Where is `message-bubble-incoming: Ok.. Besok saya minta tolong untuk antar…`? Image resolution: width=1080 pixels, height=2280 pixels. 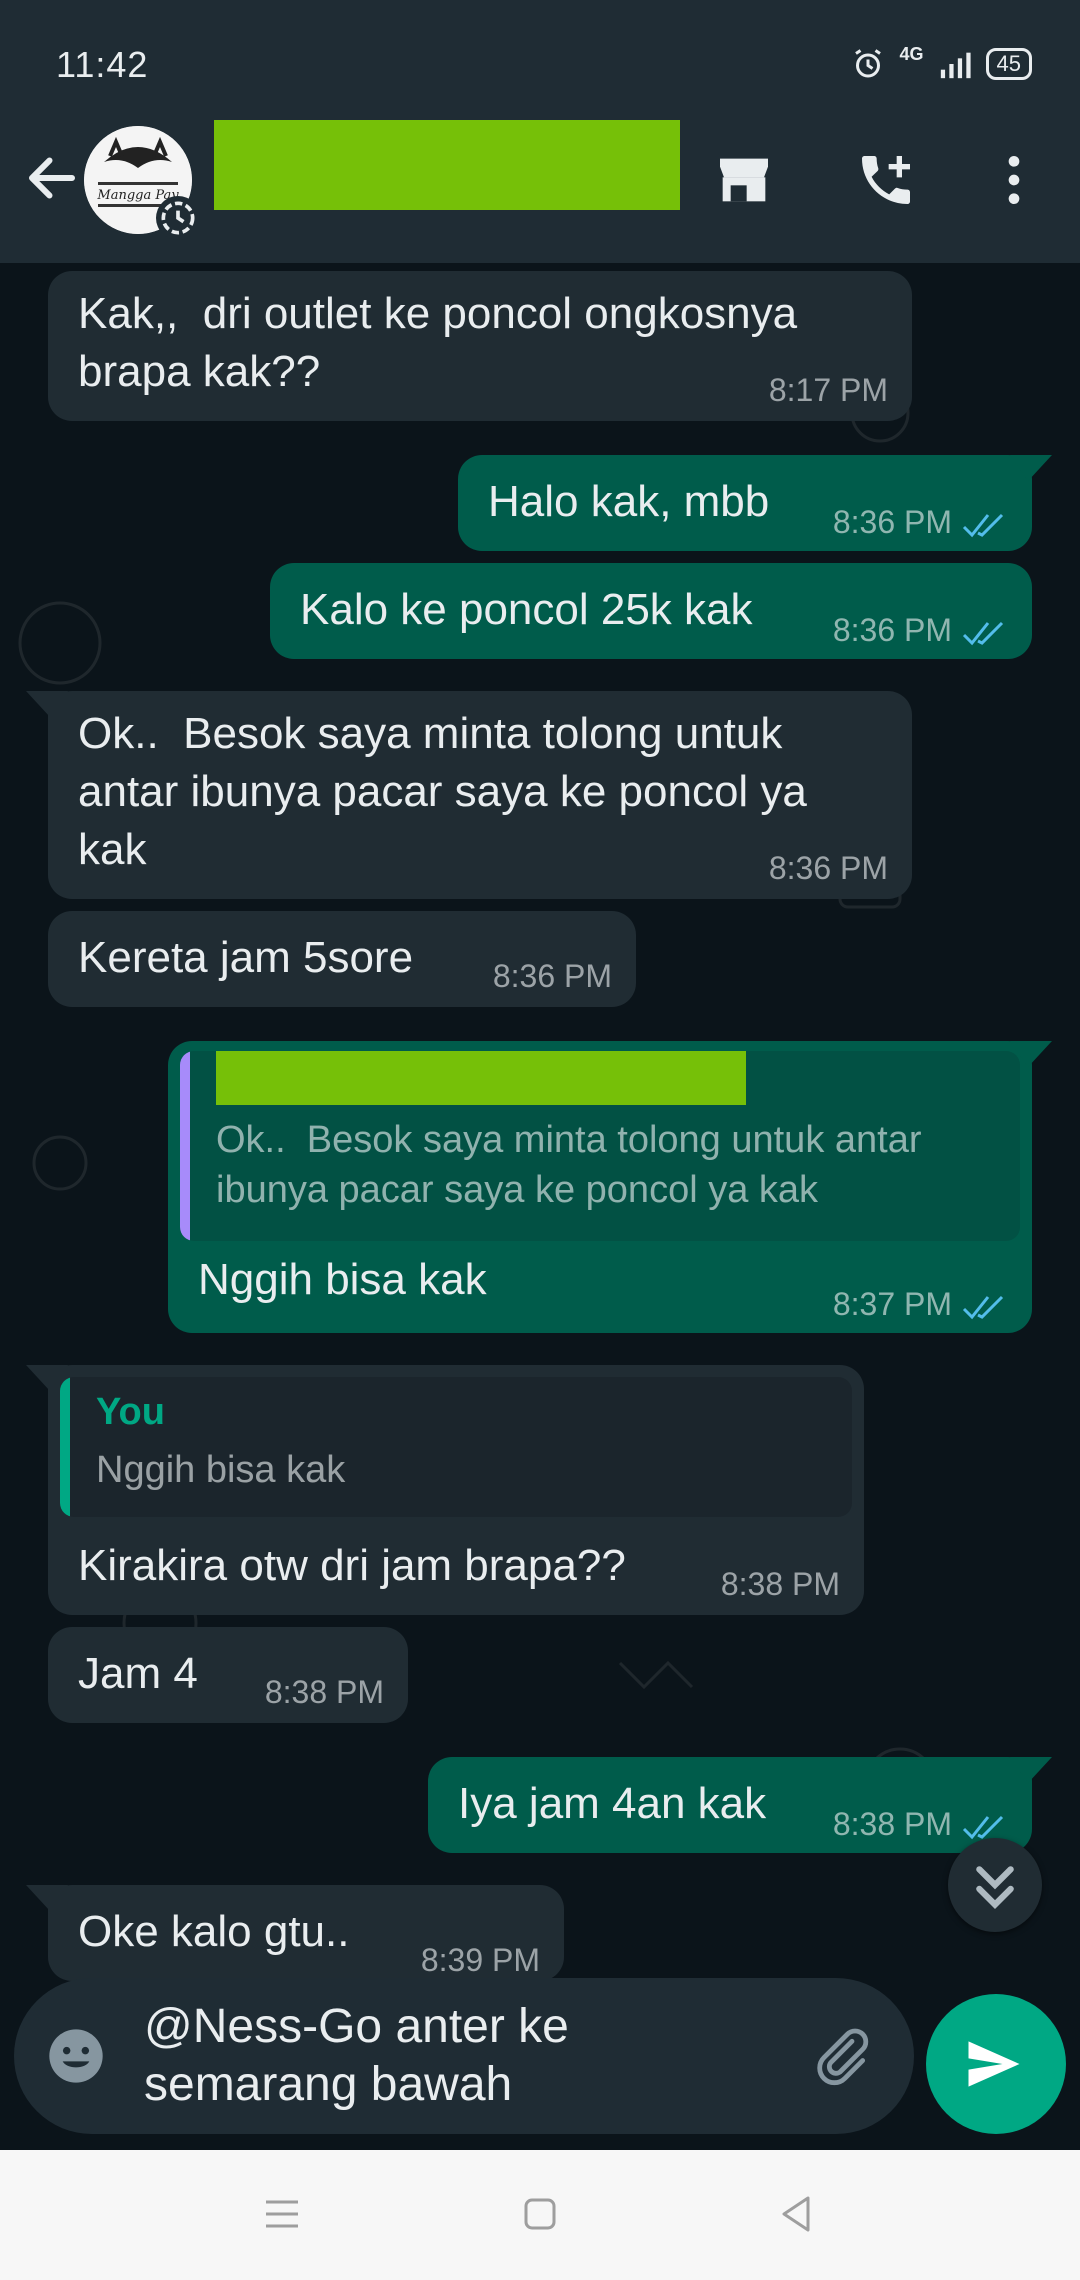 message-bubble-incoming: Ok.. Besok saya minta tolong untuk antar… is located at coordinates (480, 795).